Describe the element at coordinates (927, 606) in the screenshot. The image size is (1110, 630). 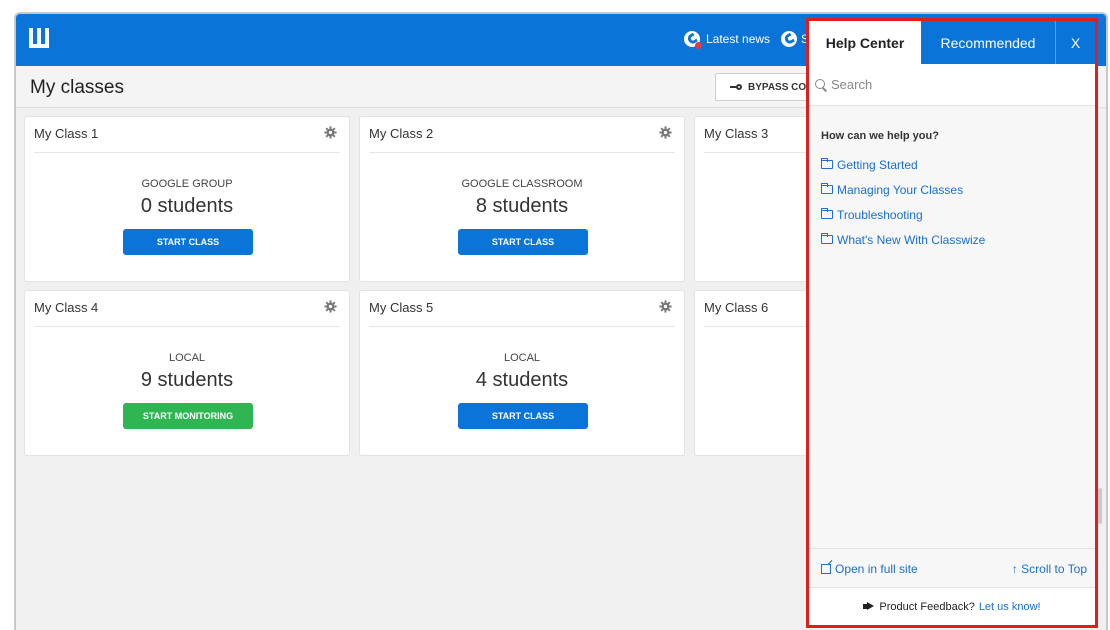
I see `feedback-text: Product Feedback?` at that location.